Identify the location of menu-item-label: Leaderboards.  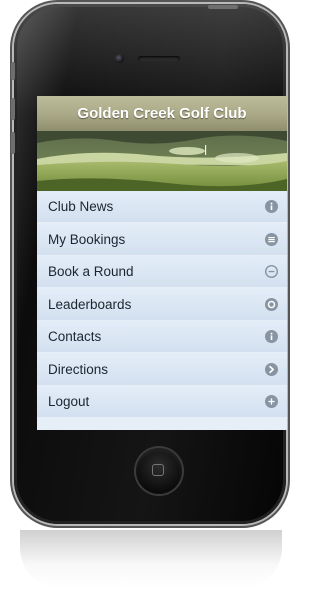
(90, 304).